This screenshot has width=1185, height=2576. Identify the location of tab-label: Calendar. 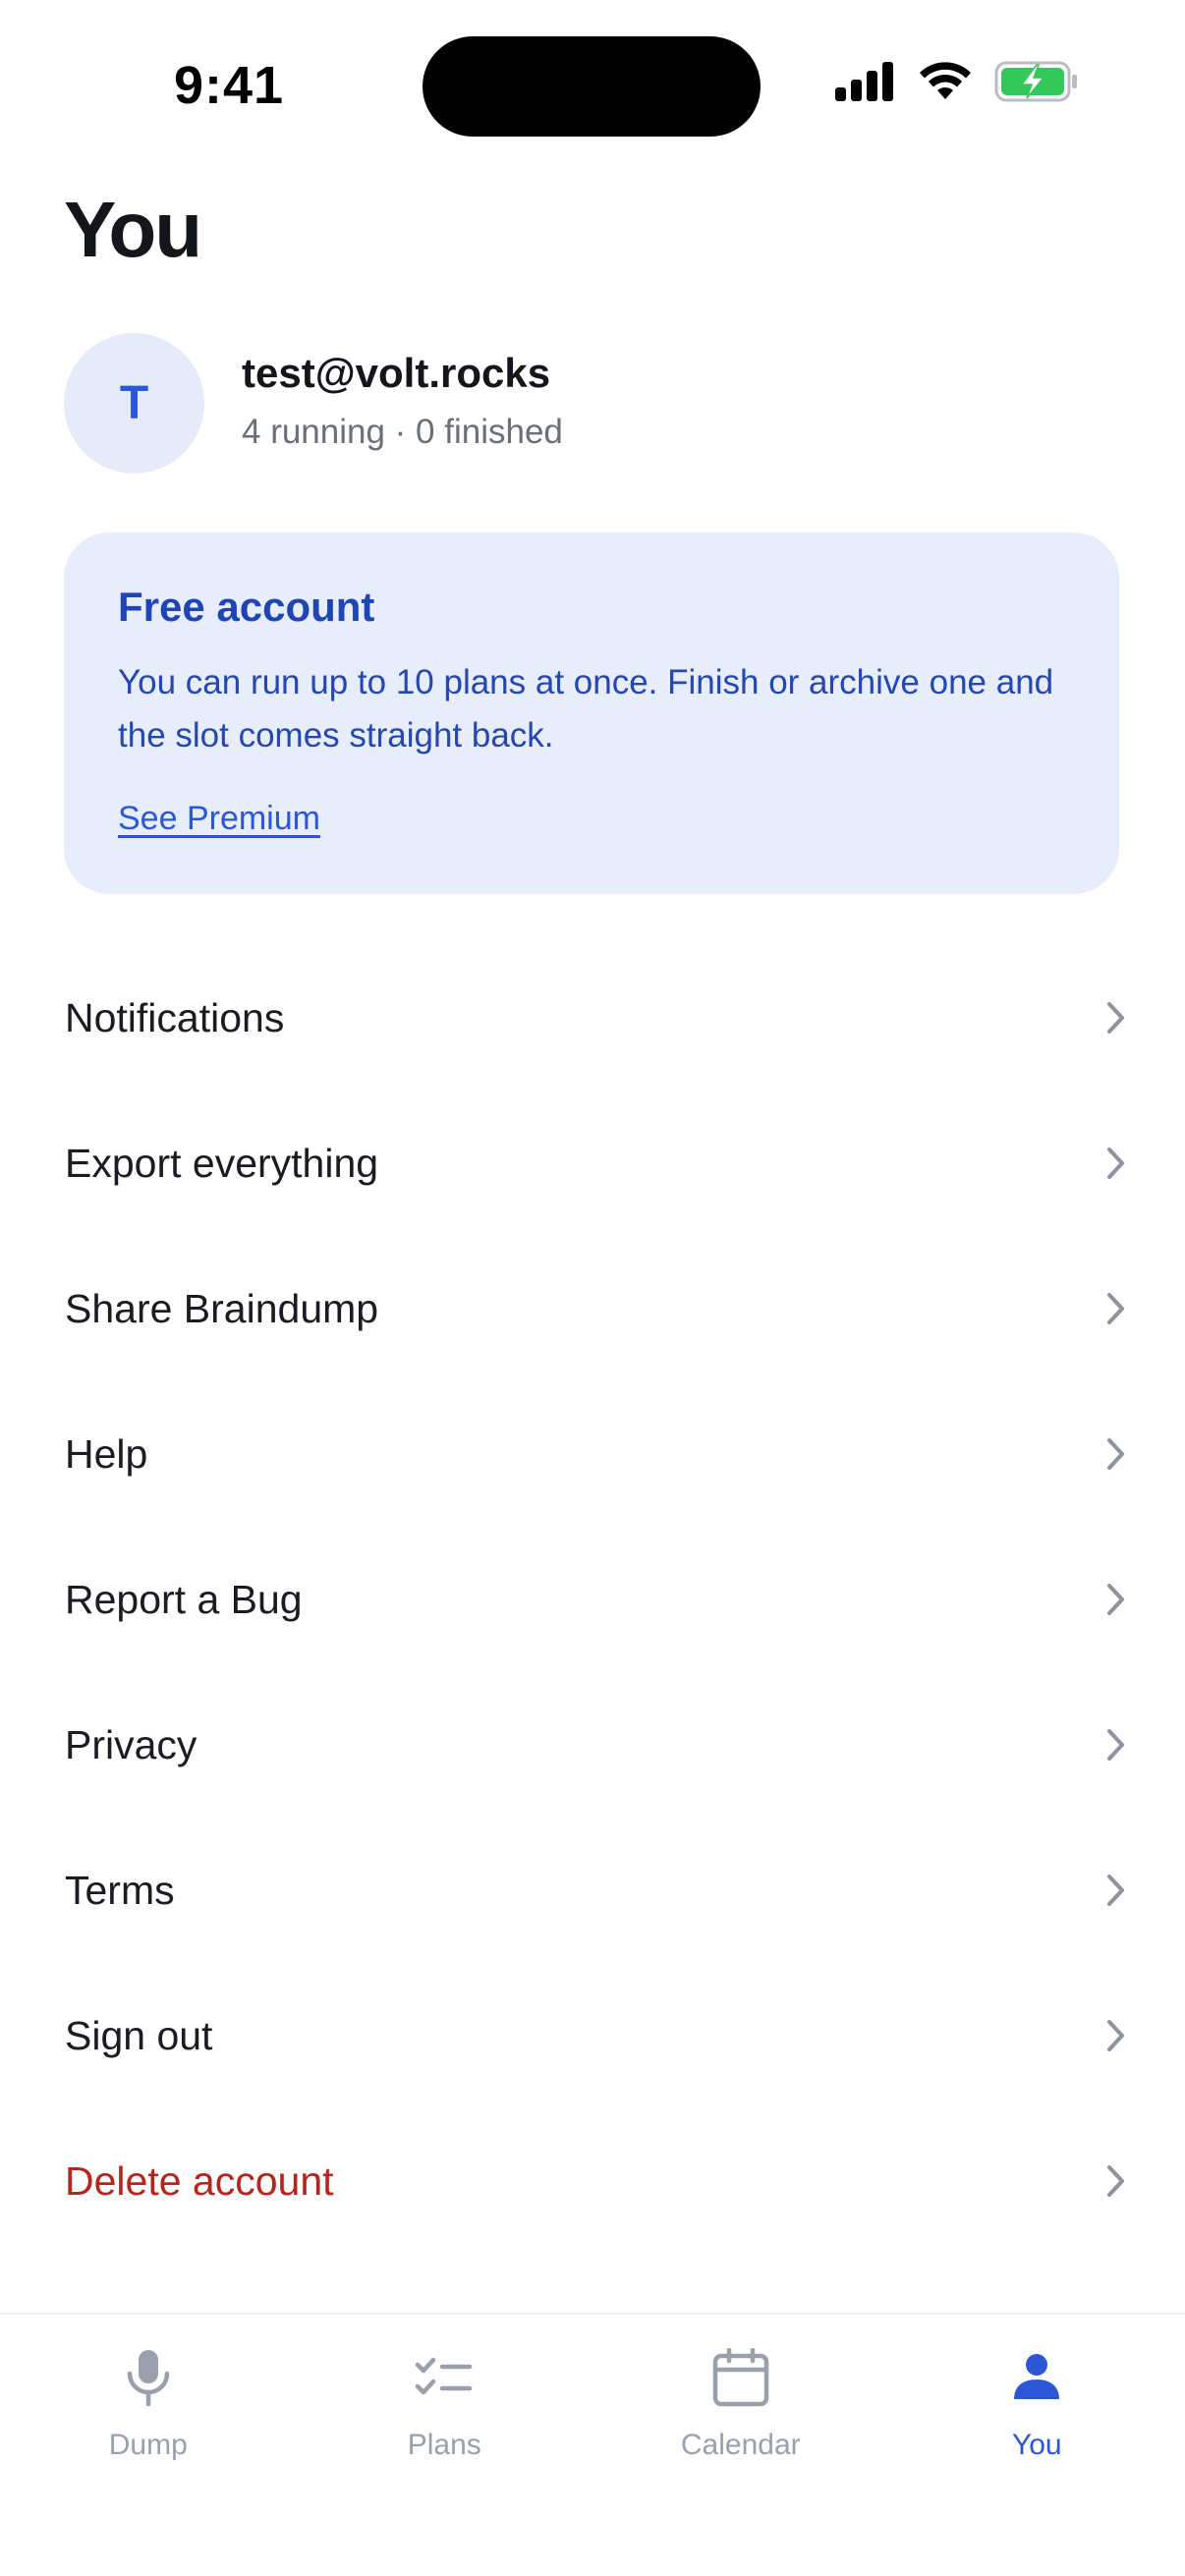
(741, 2445).